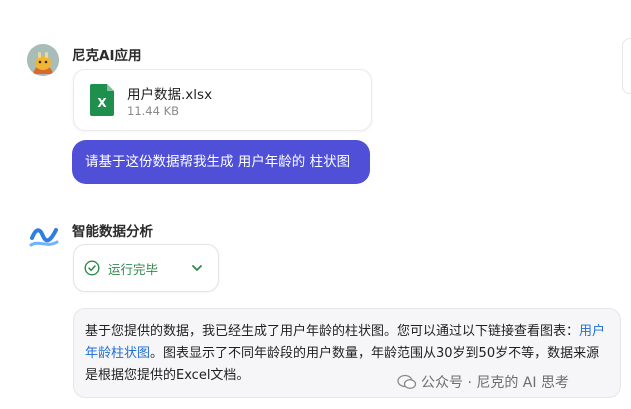  What do you see at coordinates (197, 268) in the screenshot?
I see `chevron-down-icon` at bounding box center [197, 268].